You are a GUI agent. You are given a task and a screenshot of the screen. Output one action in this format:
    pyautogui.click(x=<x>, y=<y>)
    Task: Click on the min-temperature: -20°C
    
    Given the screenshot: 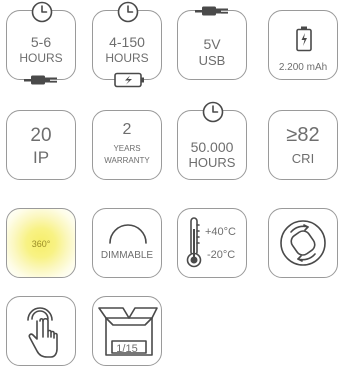 What is the action you would take?
    pyautogui.click(x=221, y=255)
    